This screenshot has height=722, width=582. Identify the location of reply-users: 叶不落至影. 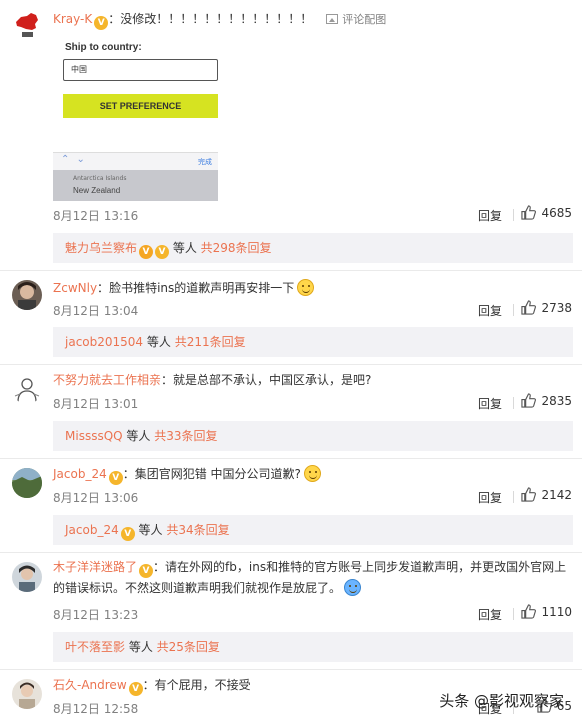
(95, 647).